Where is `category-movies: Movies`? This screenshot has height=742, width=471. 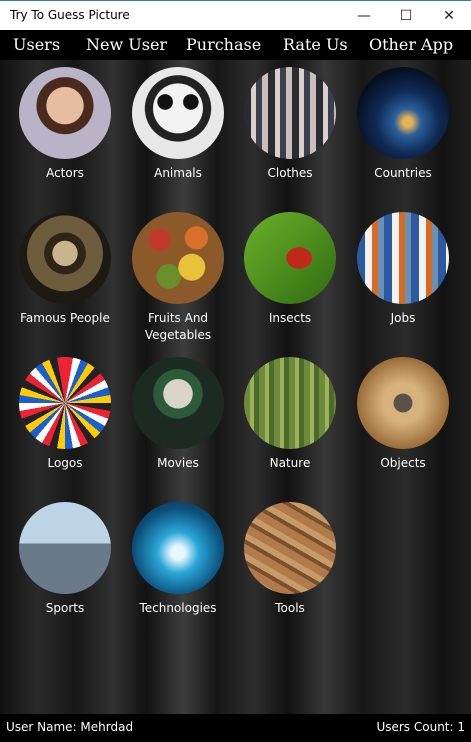
category-movies: Movies is located at coordinates (178, 414).